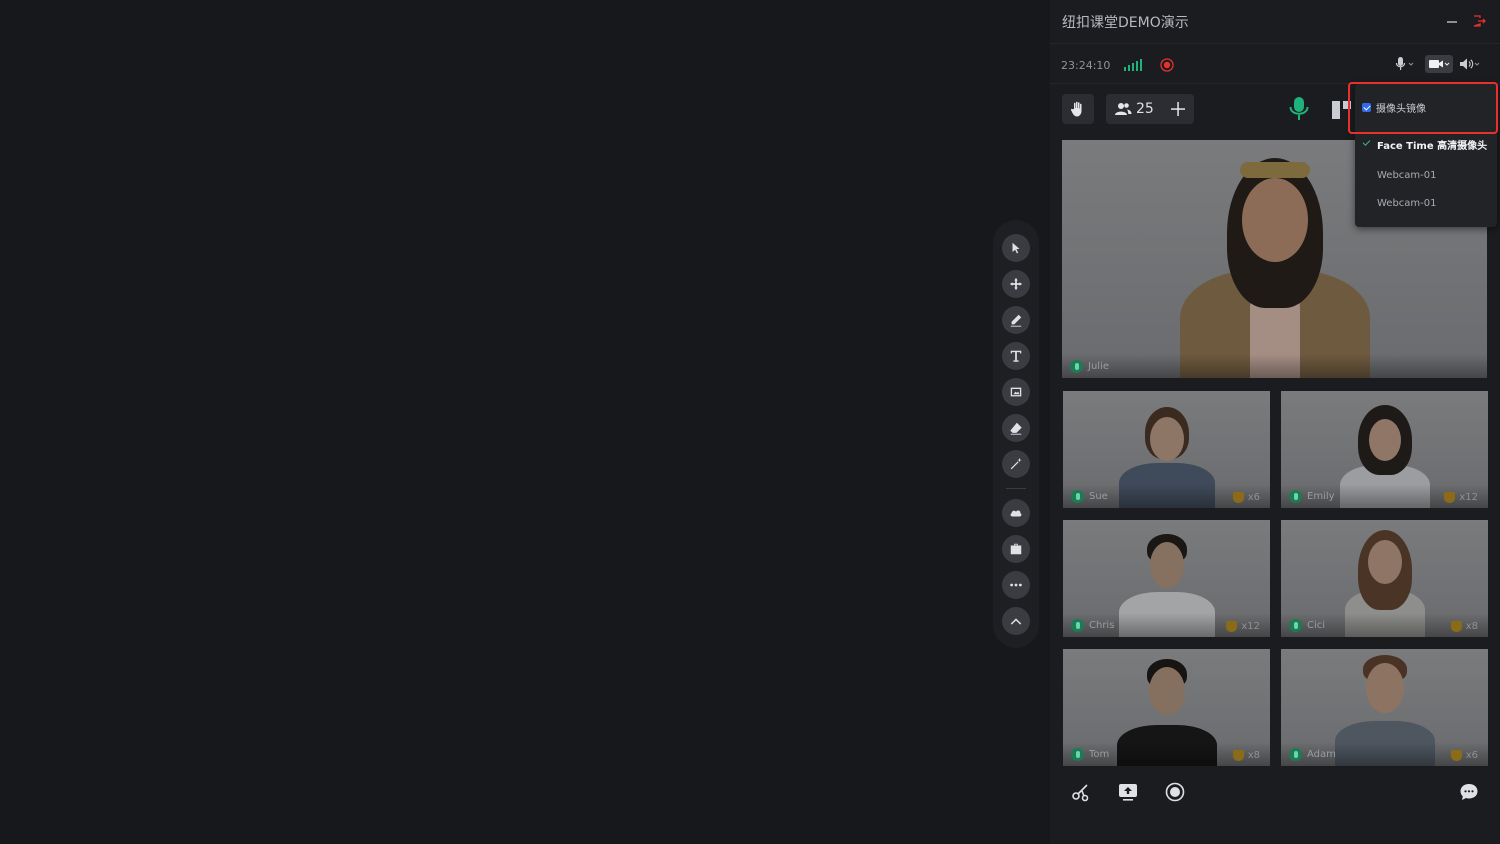  What do you see at coordinates (1321, 496) in the screenshot?
I see `student-name: Emily` at bounding box center [1321, 496].